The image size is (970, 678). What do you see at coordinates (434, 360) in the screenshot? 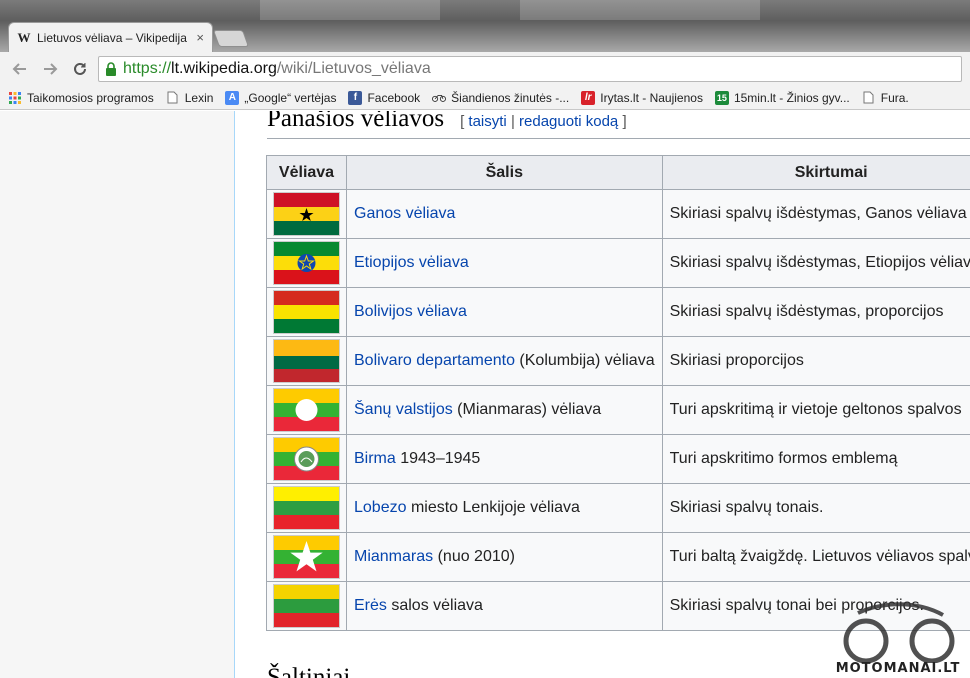
I see `country-link: Bolivaro departamento` at bounding box center [434, 360].